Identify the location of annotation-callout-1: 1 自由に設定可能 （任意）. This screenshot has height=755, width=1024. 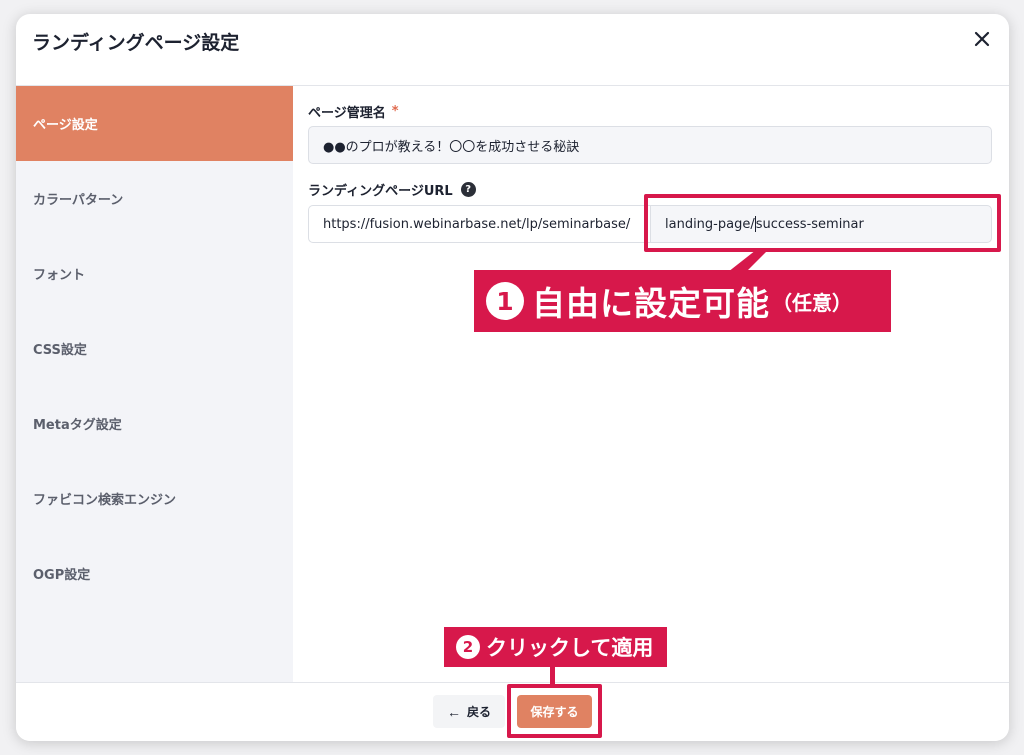
(682, 301).